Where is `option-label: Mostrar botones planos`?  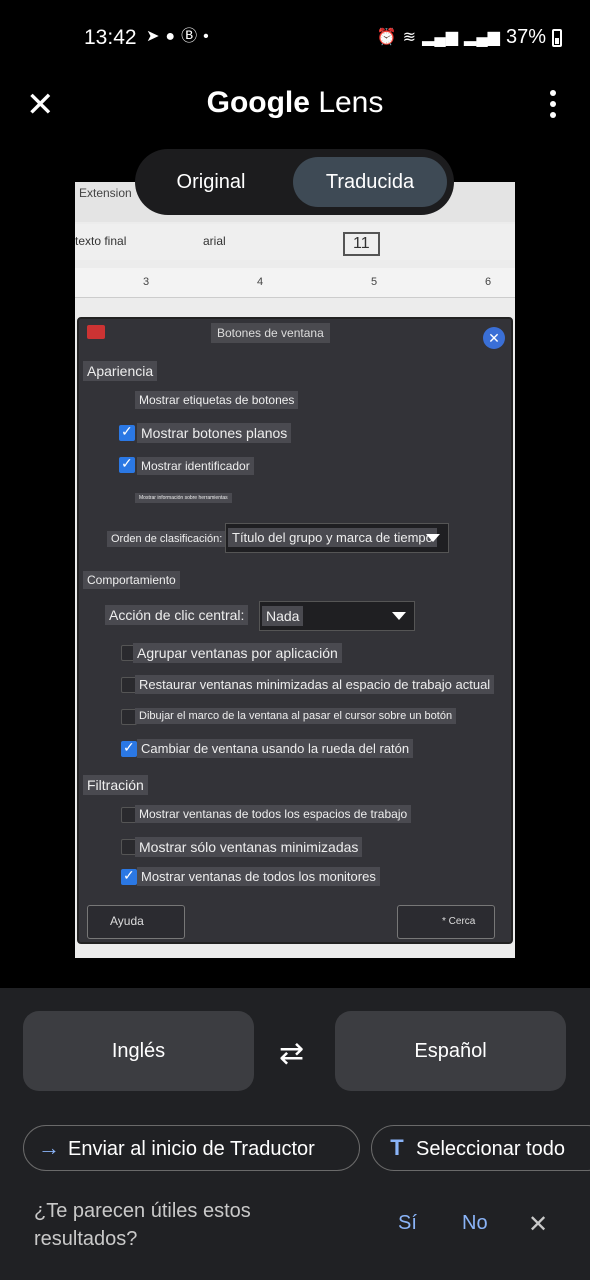
option-label: Mostrar botones planos is located at coordinates (214, 433).